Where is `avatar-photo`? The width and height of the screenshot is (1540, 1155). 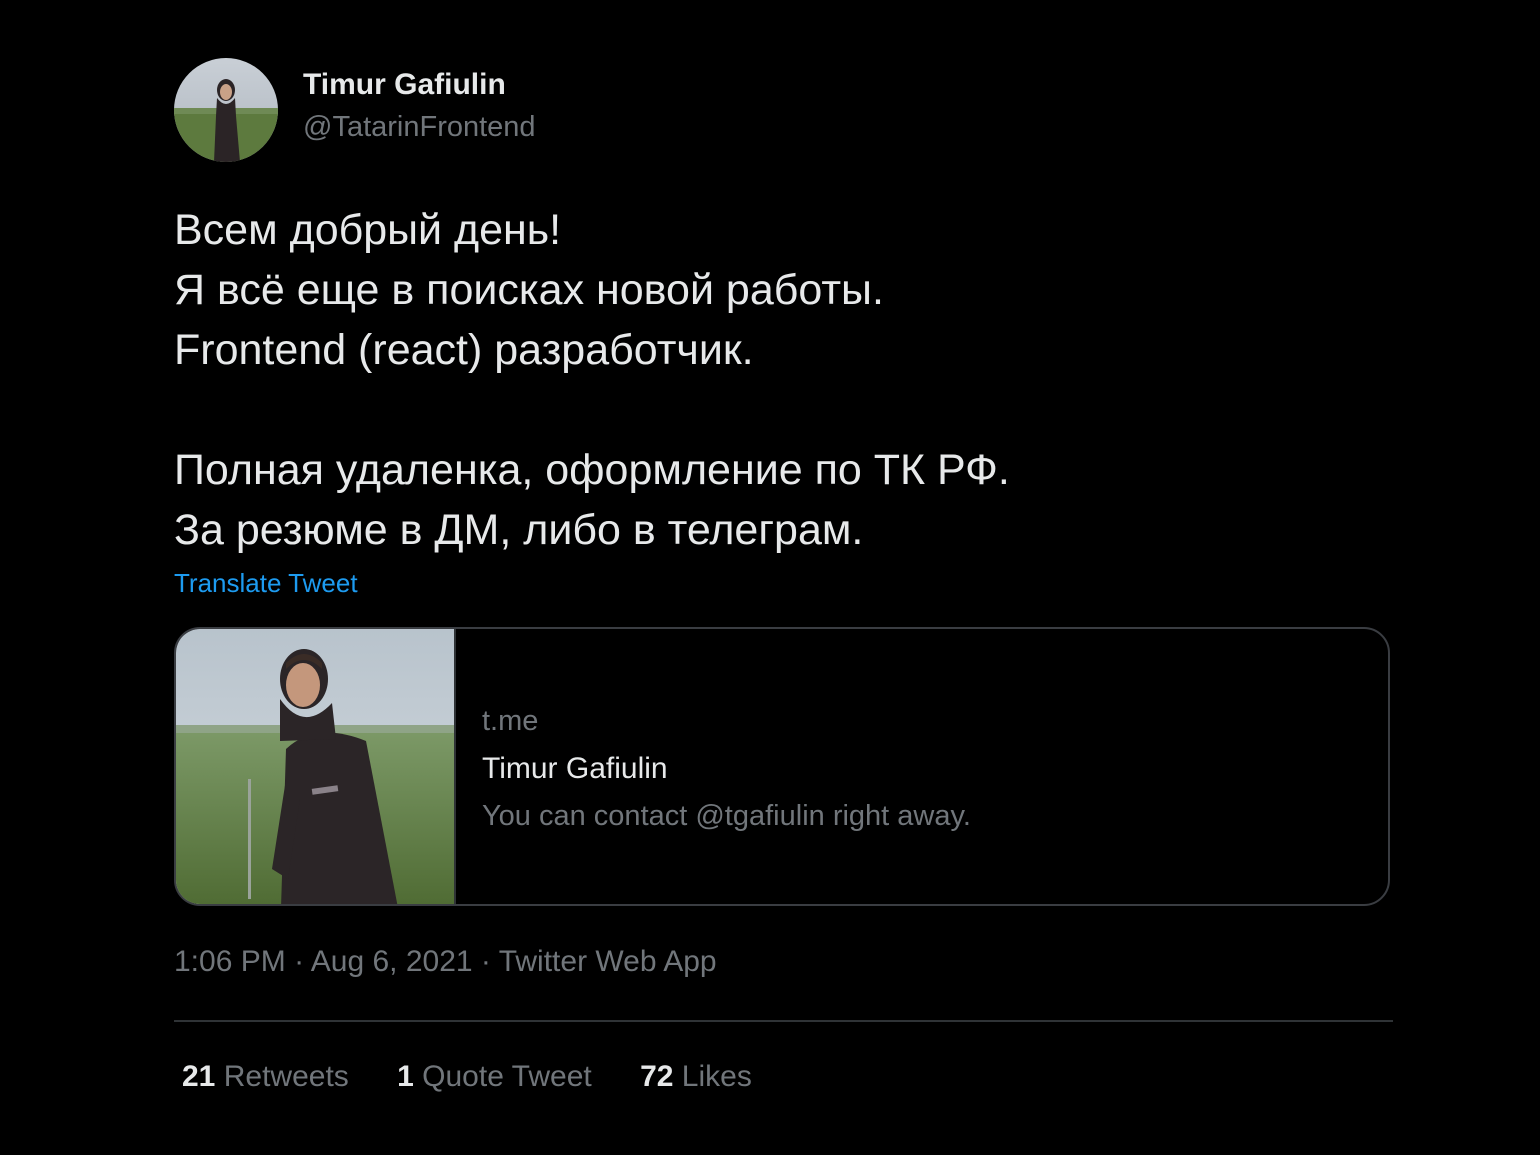
avatar-photo is located at coordinates (226, 110).